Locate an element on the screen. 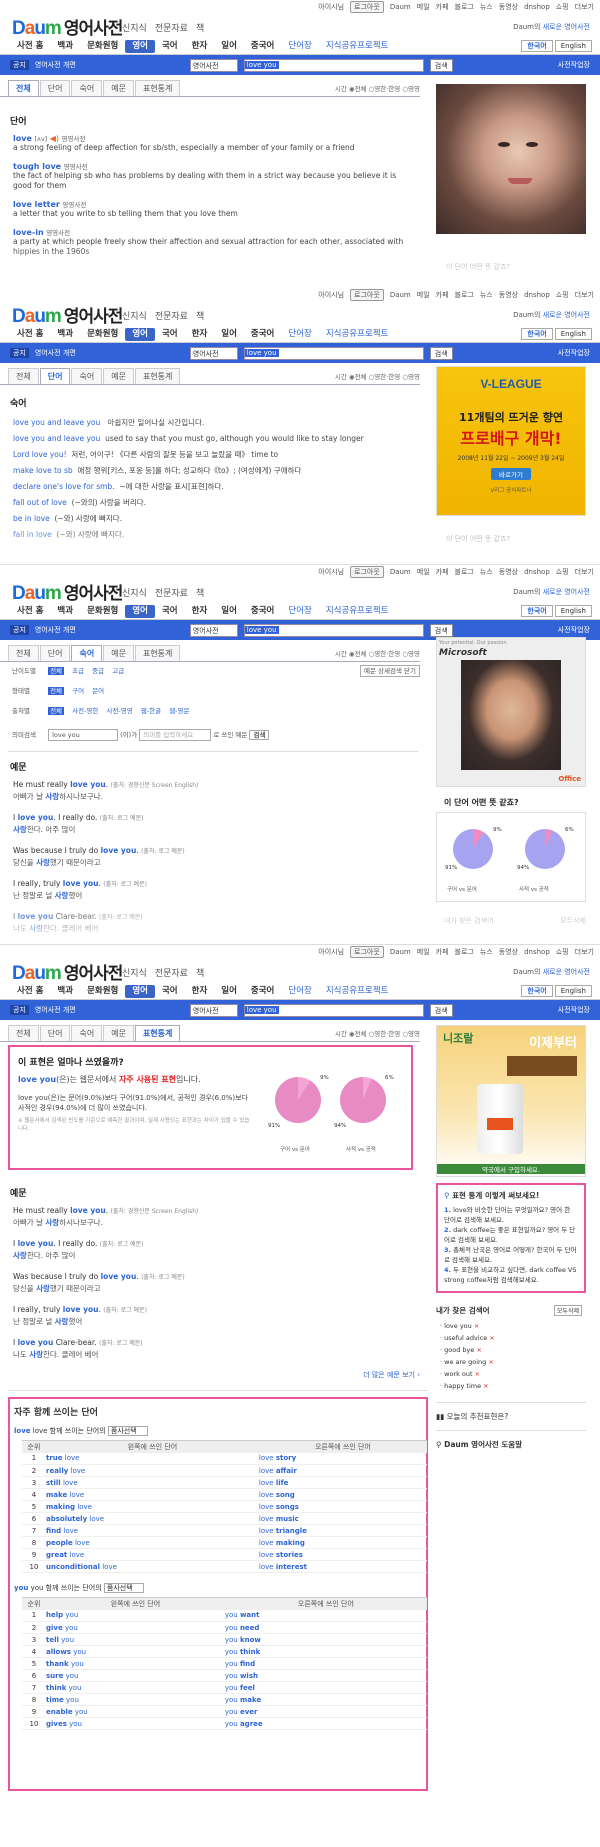 This screenshot has height=1847, width=600. header-link: 책 is located at coordinates (200, 27).